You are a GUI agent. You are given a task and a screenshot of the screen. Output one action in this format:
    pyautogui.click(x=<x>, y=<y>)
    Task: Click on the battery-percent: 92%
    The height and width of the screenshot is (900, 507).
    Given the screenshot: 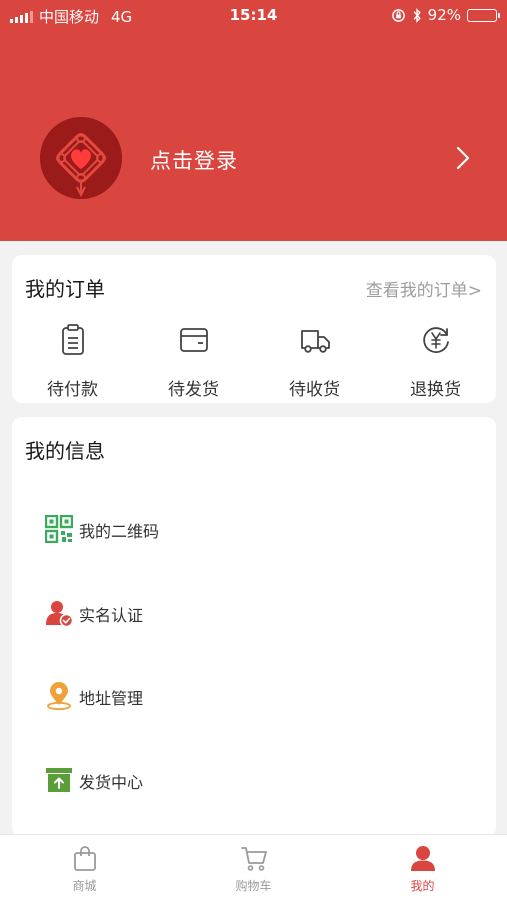 What is the action you would take?
    pyautogui.click(x=444, y=15)
    